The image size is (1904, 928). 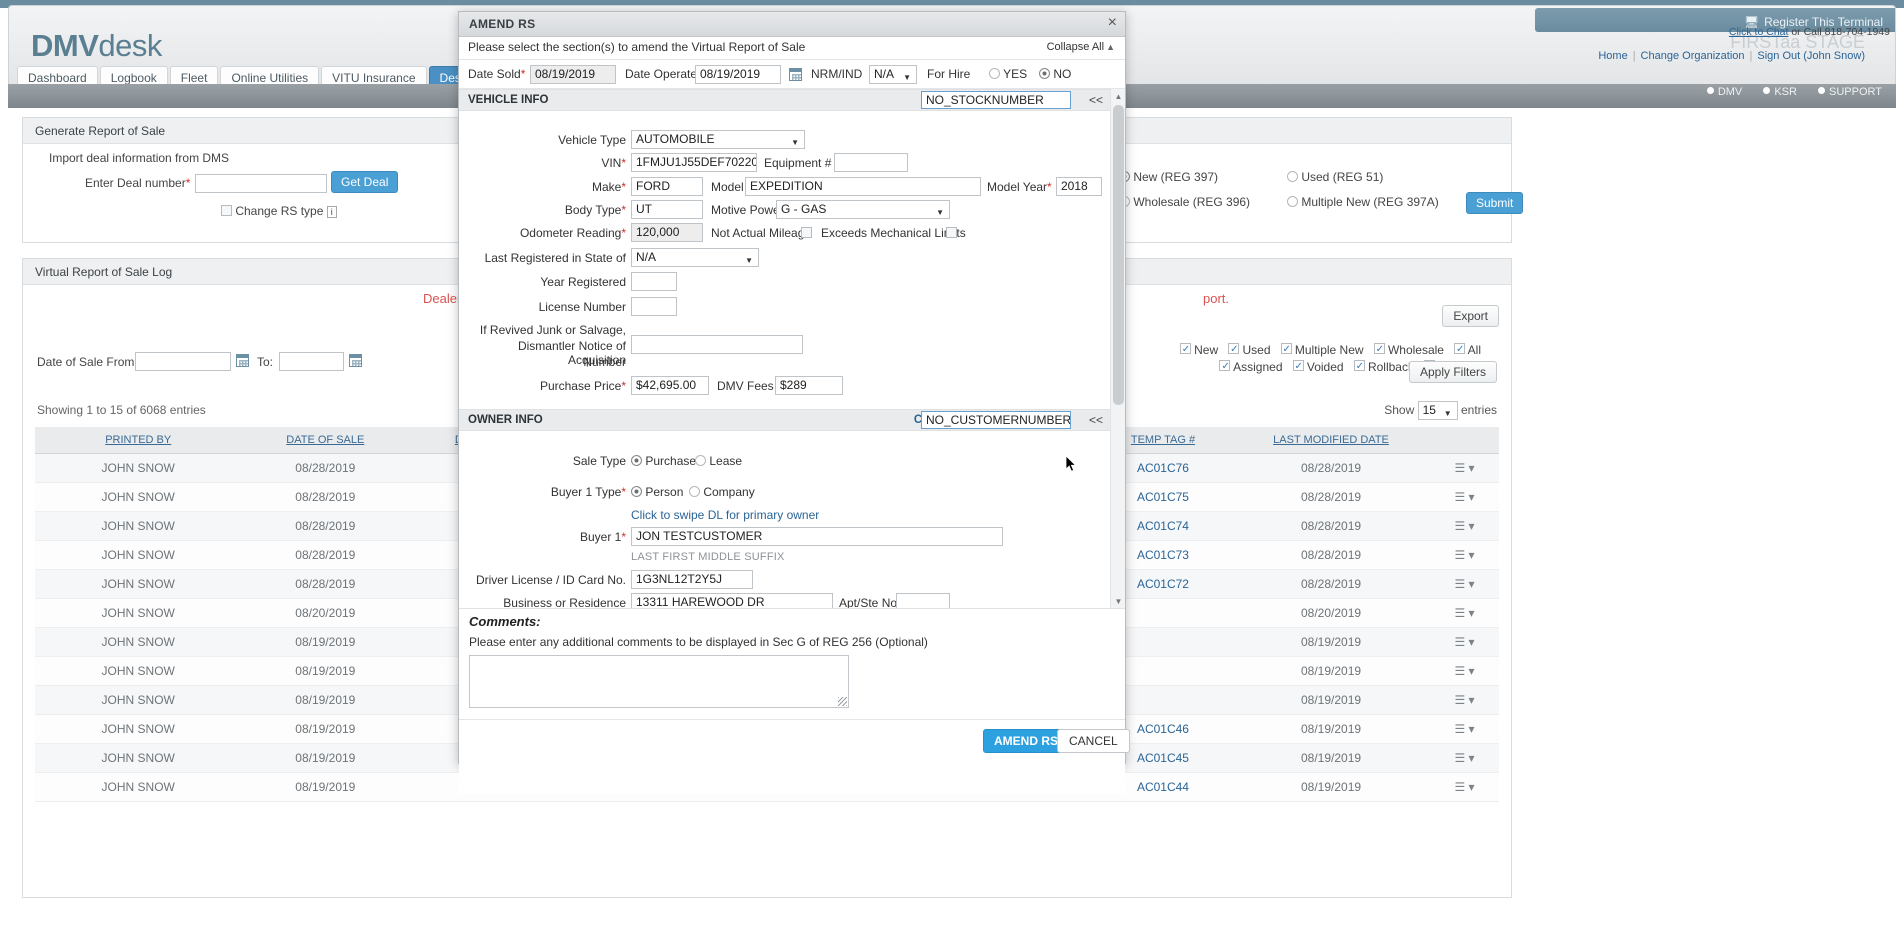 I want to click on option-wholesale: Wholesale (REG 396), so click(x=1184, y=202).